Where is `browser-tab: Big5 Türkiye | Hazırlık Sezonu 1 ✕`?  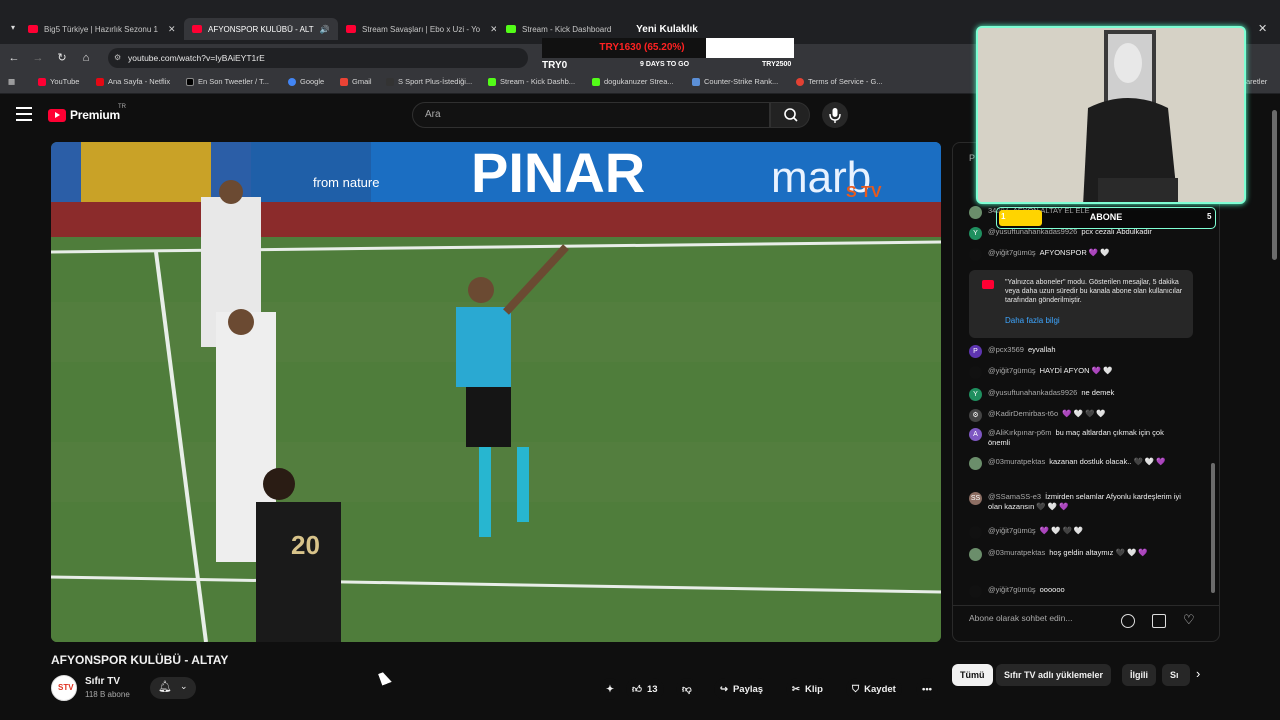
browser-tab: Big5 Türkiye | Hazırlık Sezonu 1 ✕ is located at coordinates (103, 29).